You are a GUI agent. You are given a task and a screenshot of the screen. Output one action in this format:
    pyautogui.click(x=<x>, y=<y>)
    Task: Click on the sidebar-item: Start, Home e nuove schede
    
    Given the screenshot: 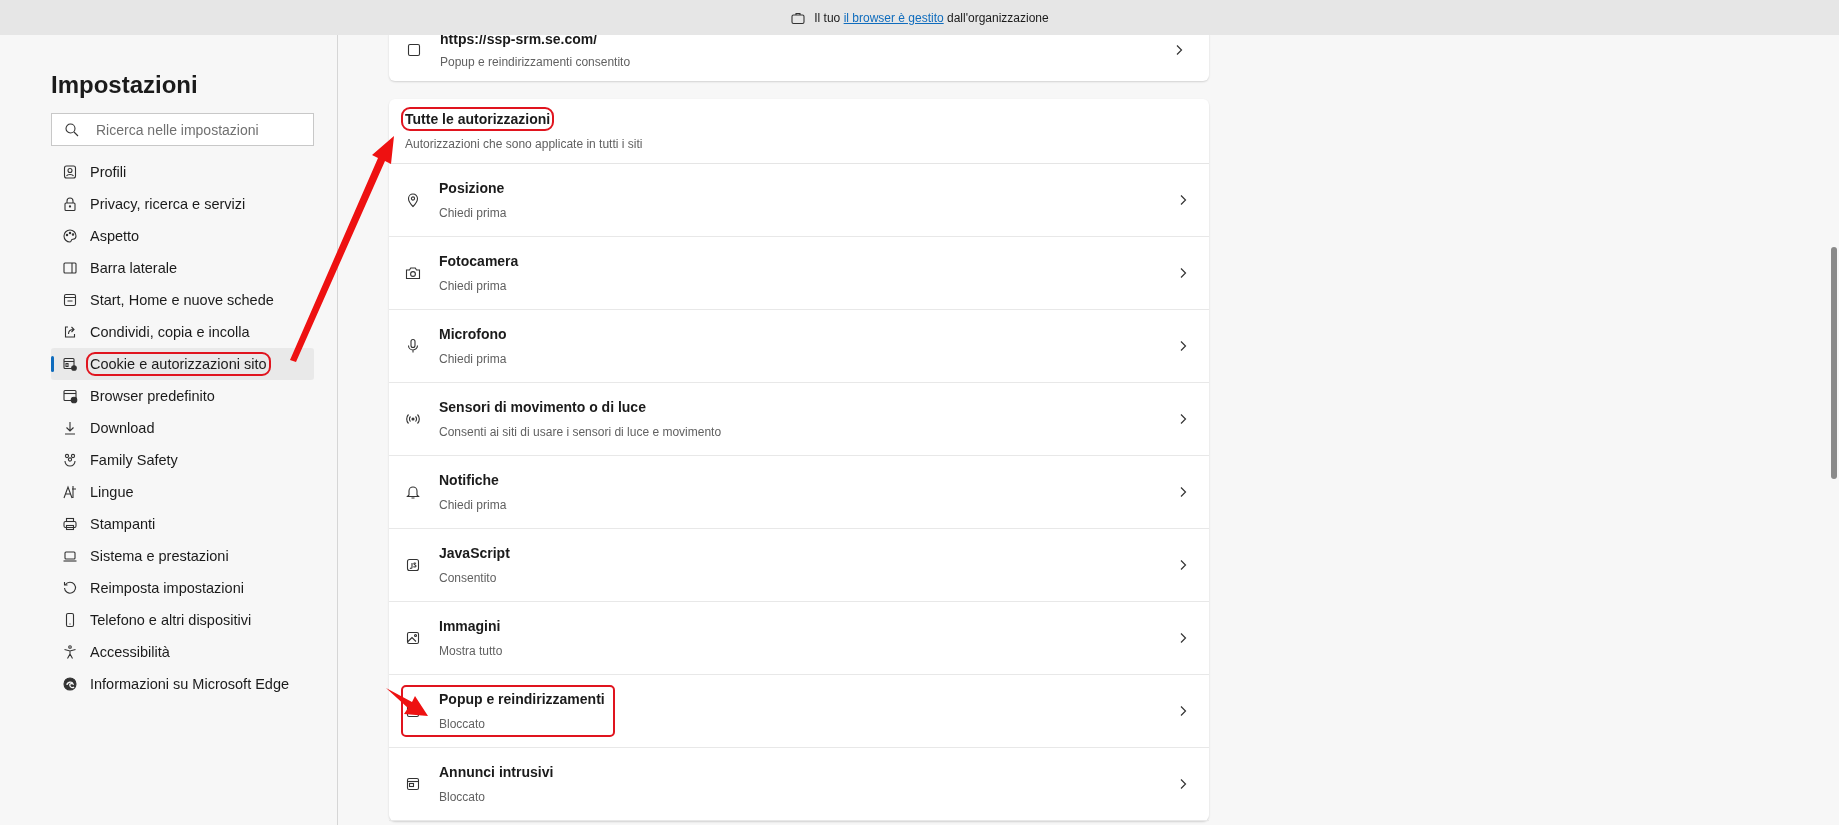 What is the action you would take?
    pyautogui.click(x=182, y=300)
    